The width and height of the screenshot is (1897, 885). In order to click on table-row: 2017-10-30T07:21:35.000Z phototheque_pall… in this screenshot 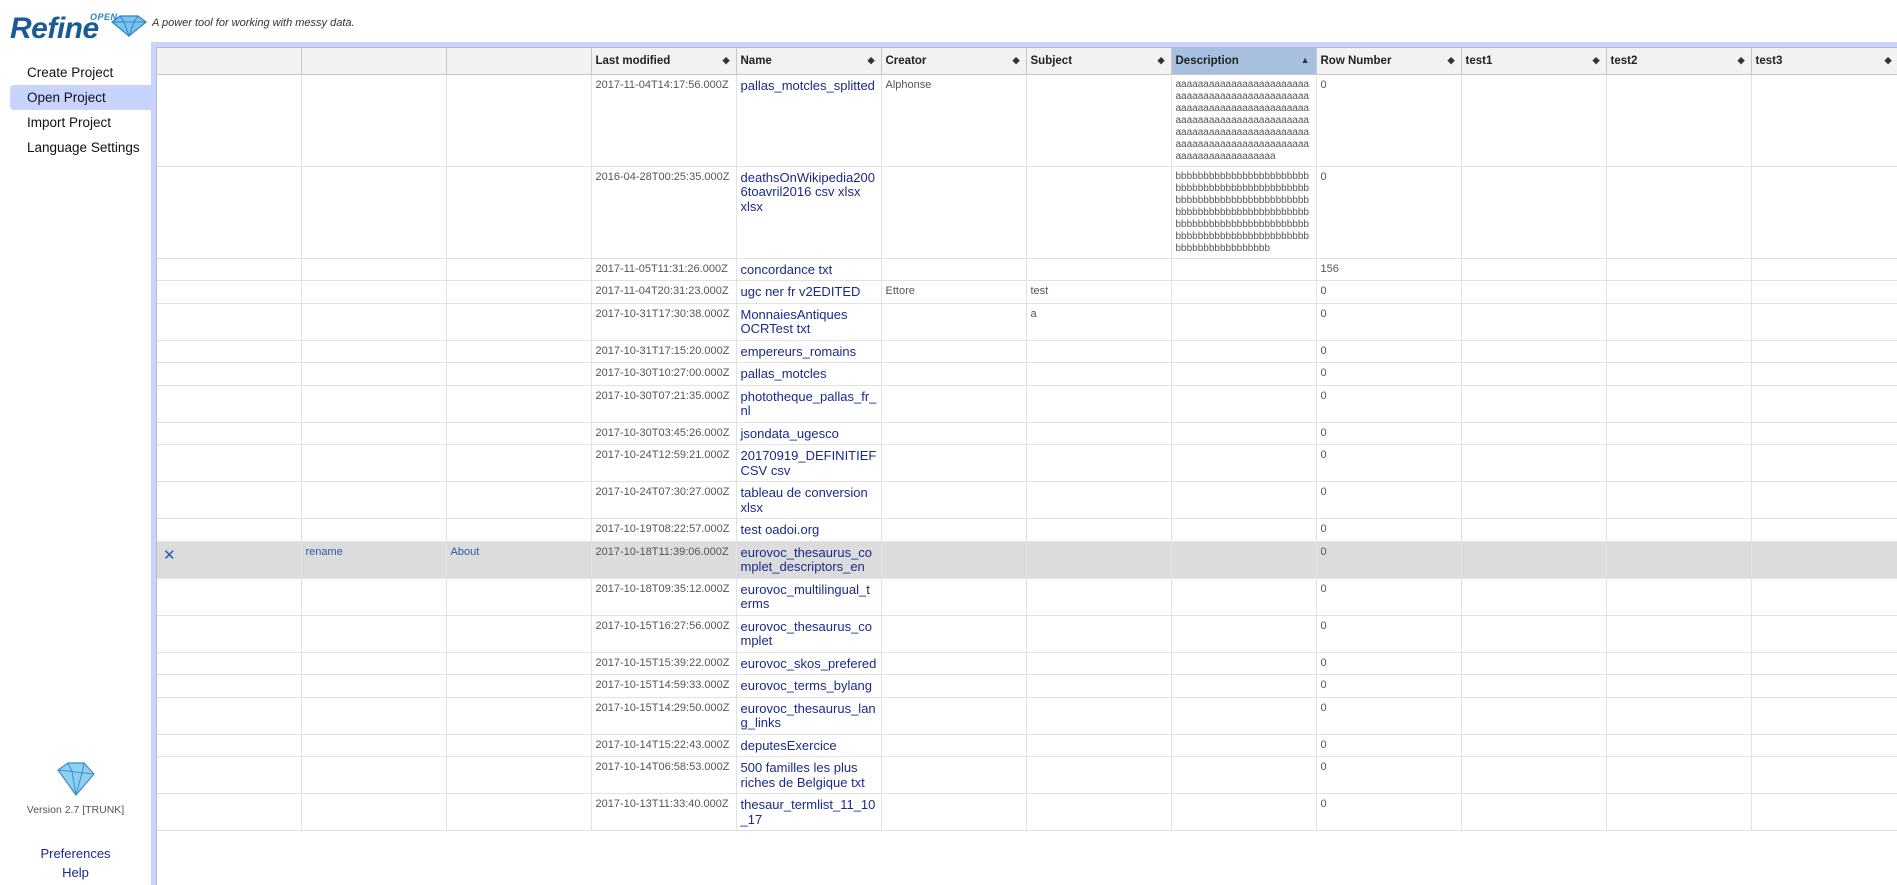, I will do `click(1027, 404)`.